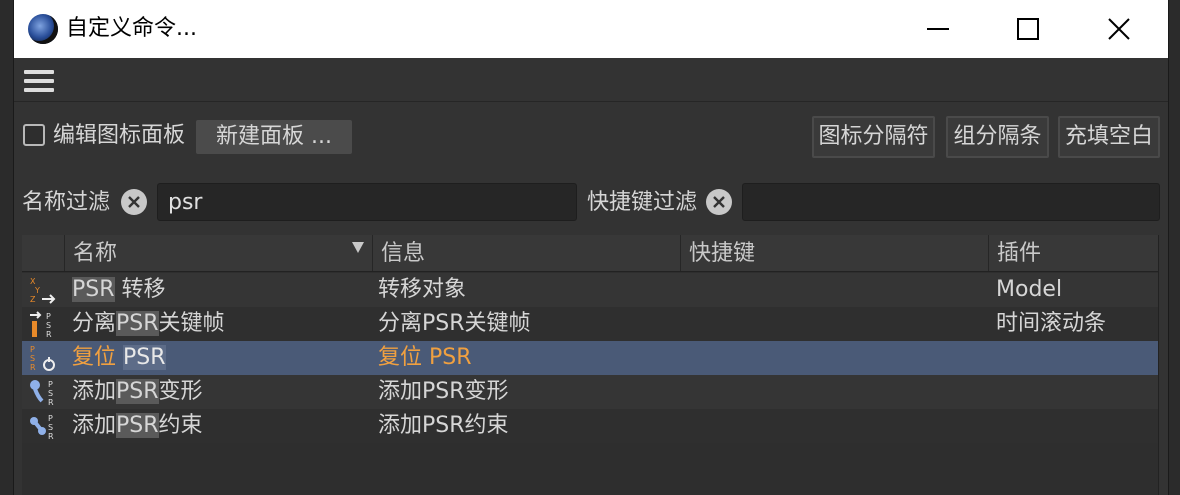  I want to click on row-name: 添加PSR约束, so click(137, 425).